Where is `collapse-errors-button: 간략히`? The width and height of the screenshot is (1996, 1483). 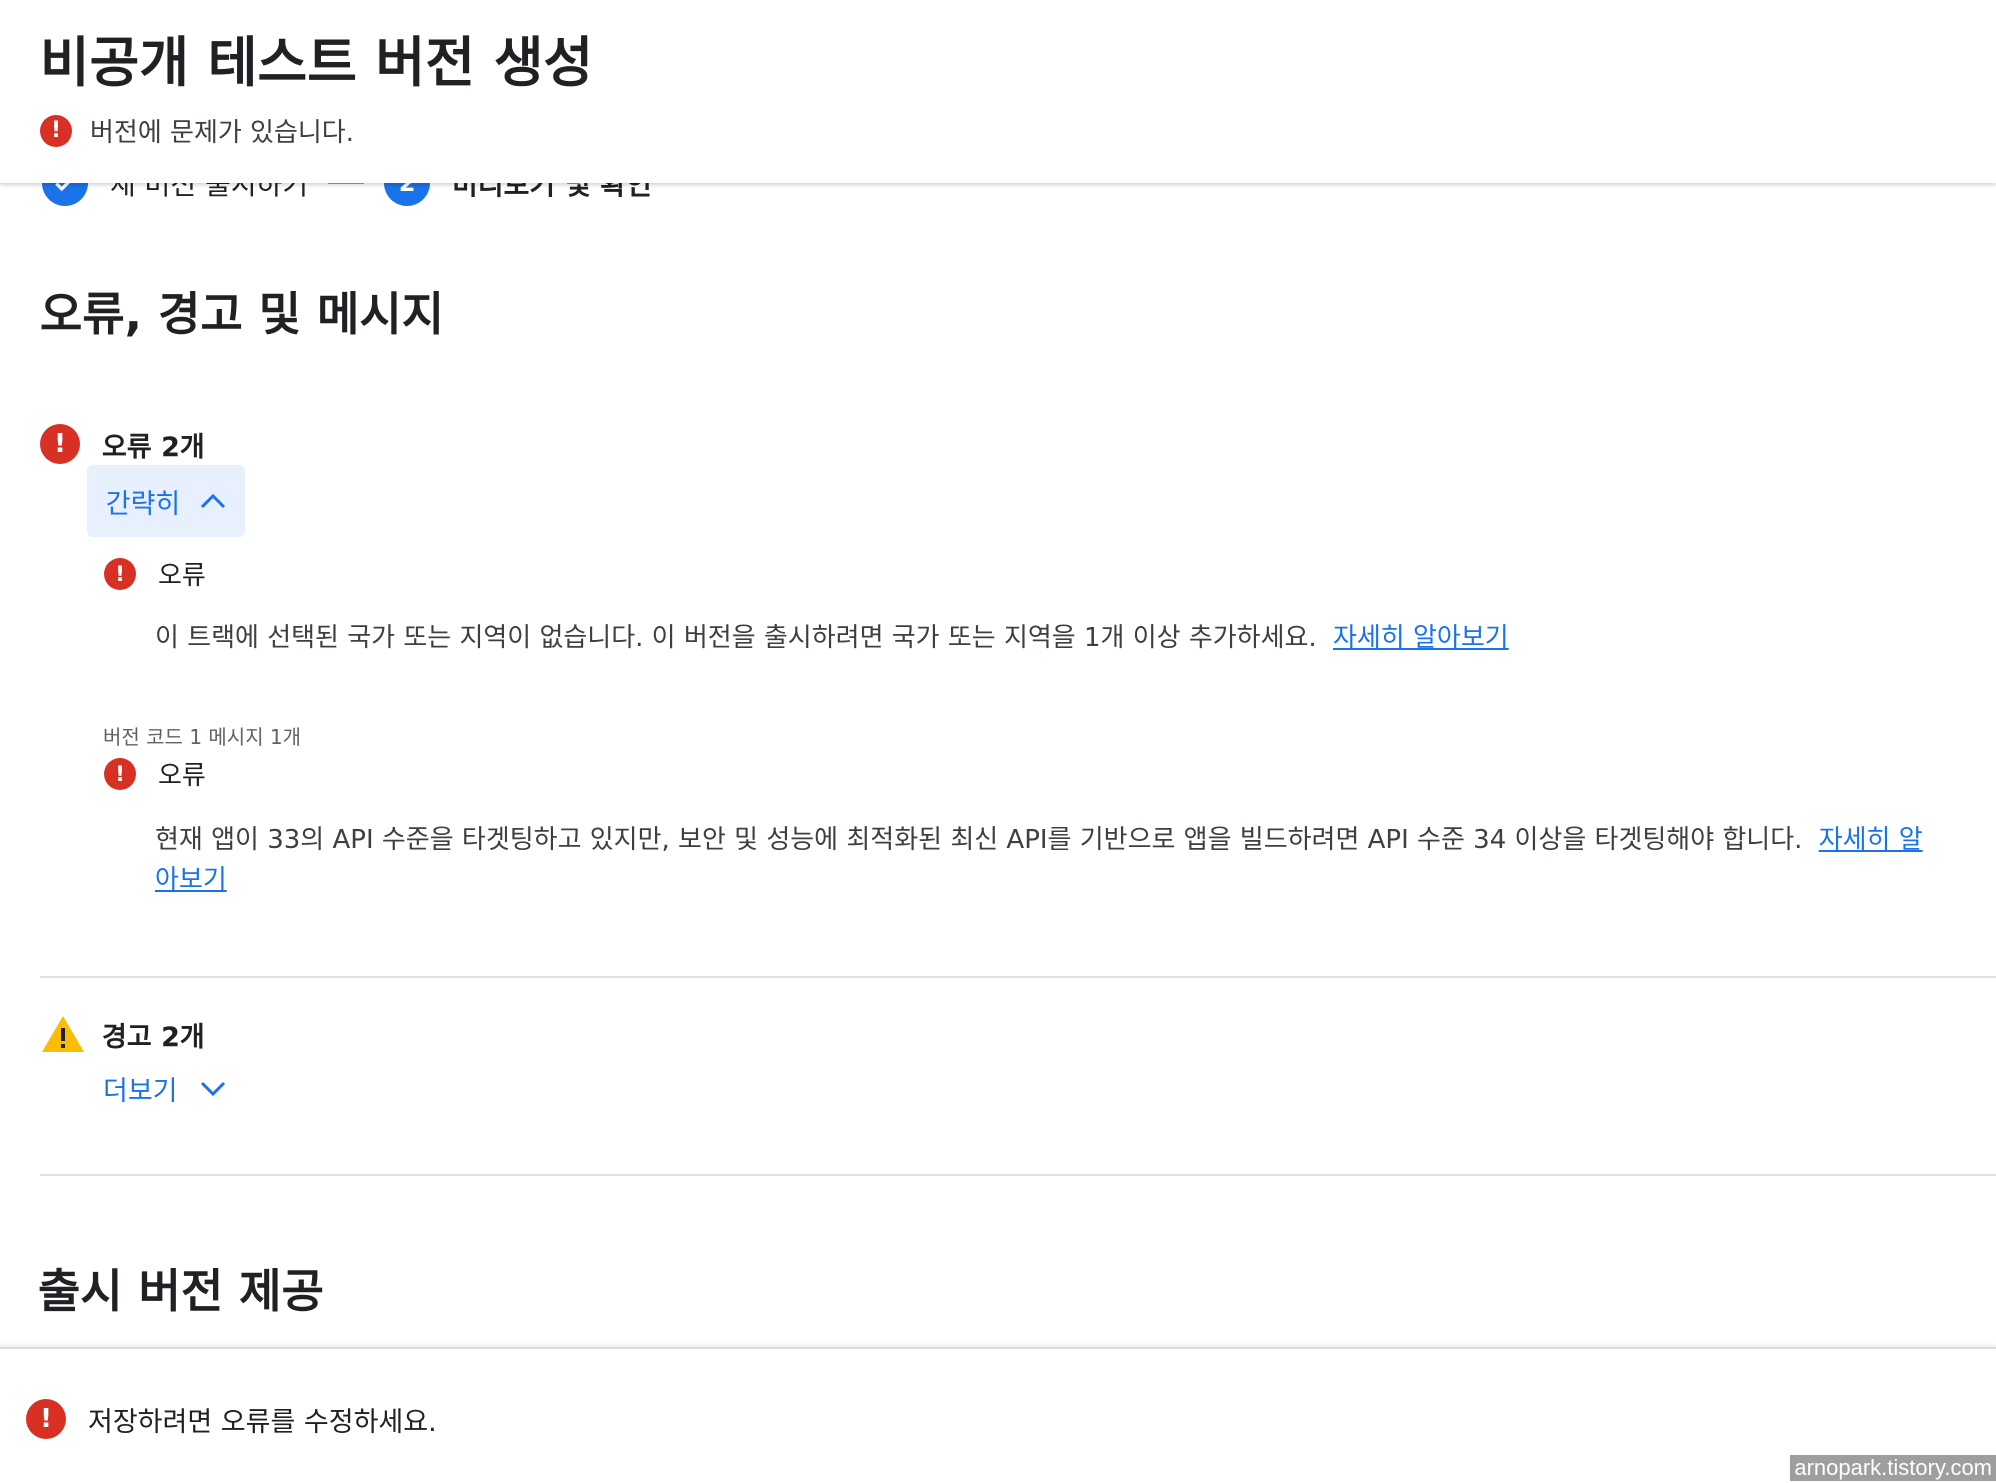
collapse-errors-button: 간략히 is located at coordinates (166, 501).